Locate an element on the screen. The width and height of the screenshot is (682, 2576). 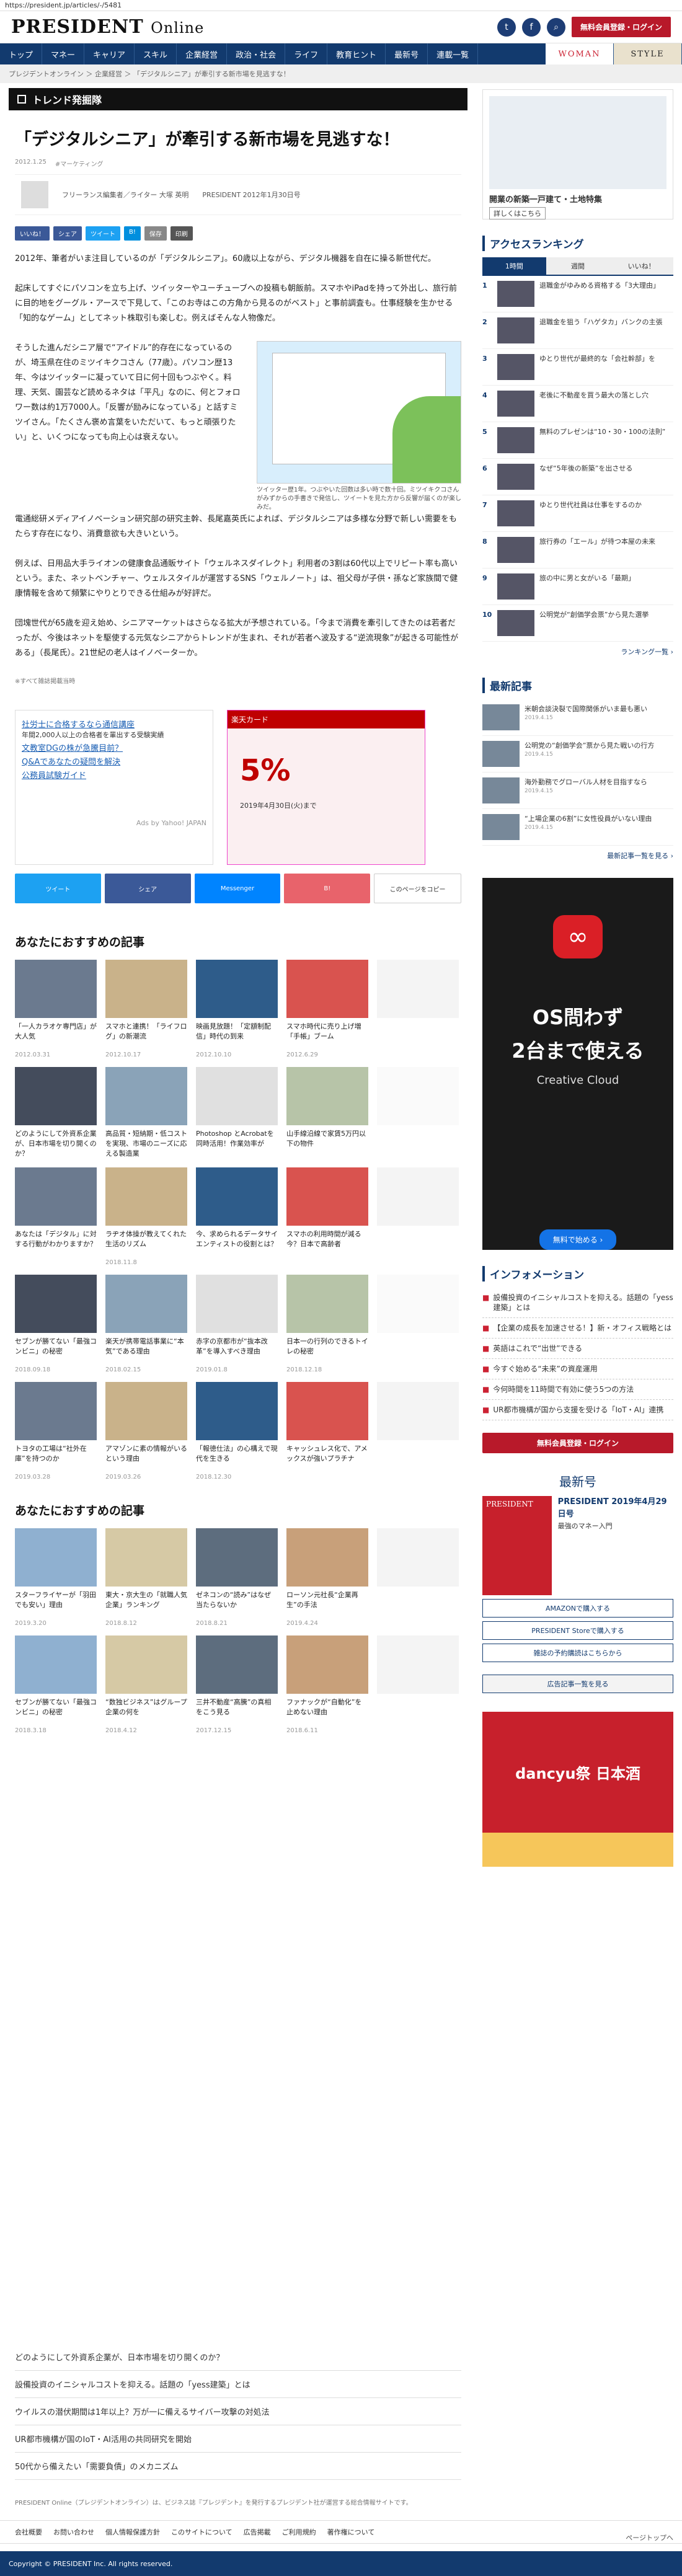
footer-link: 広告掲載 is located at coordinates (257, 2532).